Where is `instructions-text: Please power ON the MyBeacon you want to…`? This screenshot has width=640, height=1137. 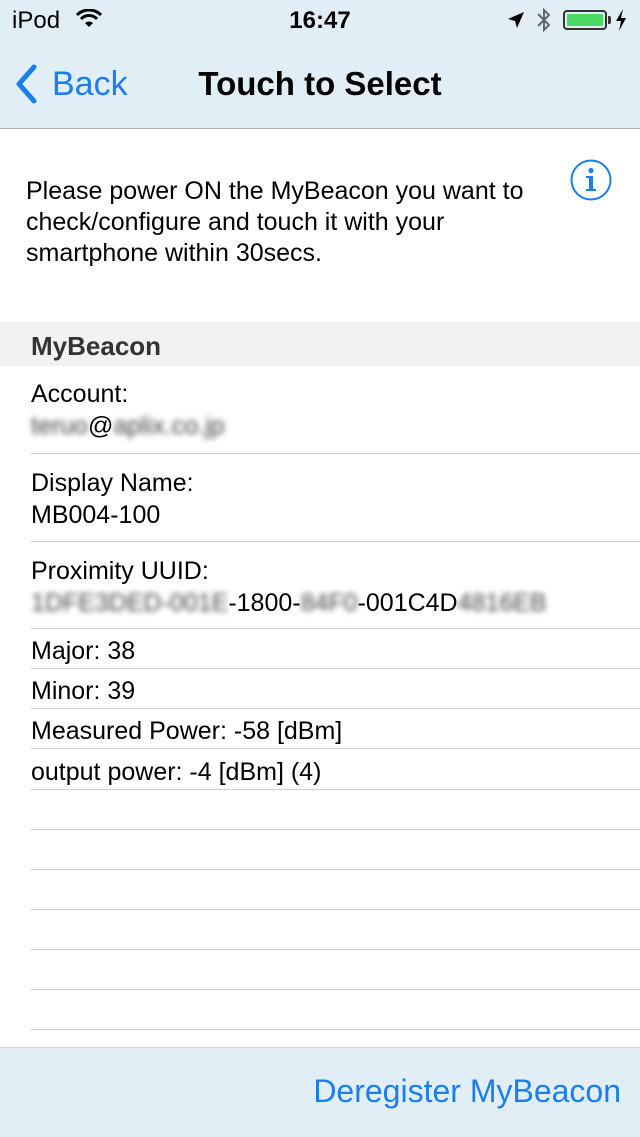 instructions-text: Please power ON the MyBeacon you want to… is located at coordinates (275, 222).